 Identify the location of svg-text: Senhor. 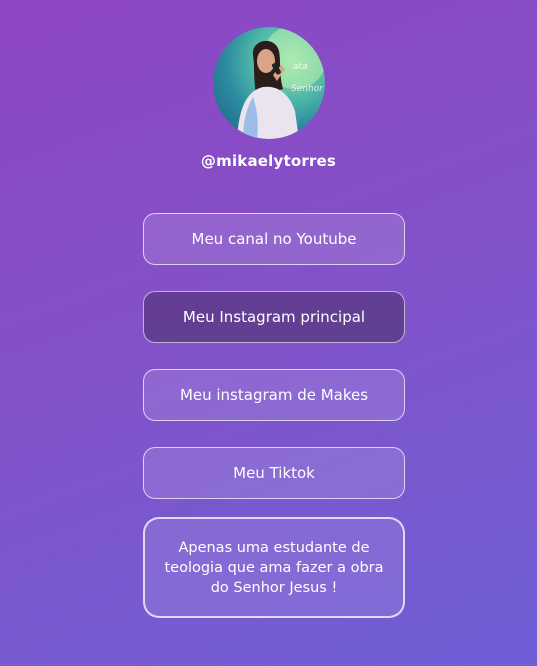
(307, 89).